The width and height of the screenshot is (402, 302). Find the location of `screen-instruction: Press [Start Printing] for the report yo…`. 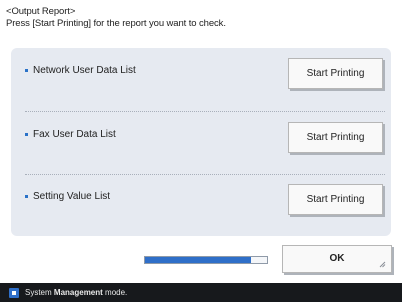

screen-instruction: Press [Start Printing] for the report yo… is located at coordinates (116, 23).